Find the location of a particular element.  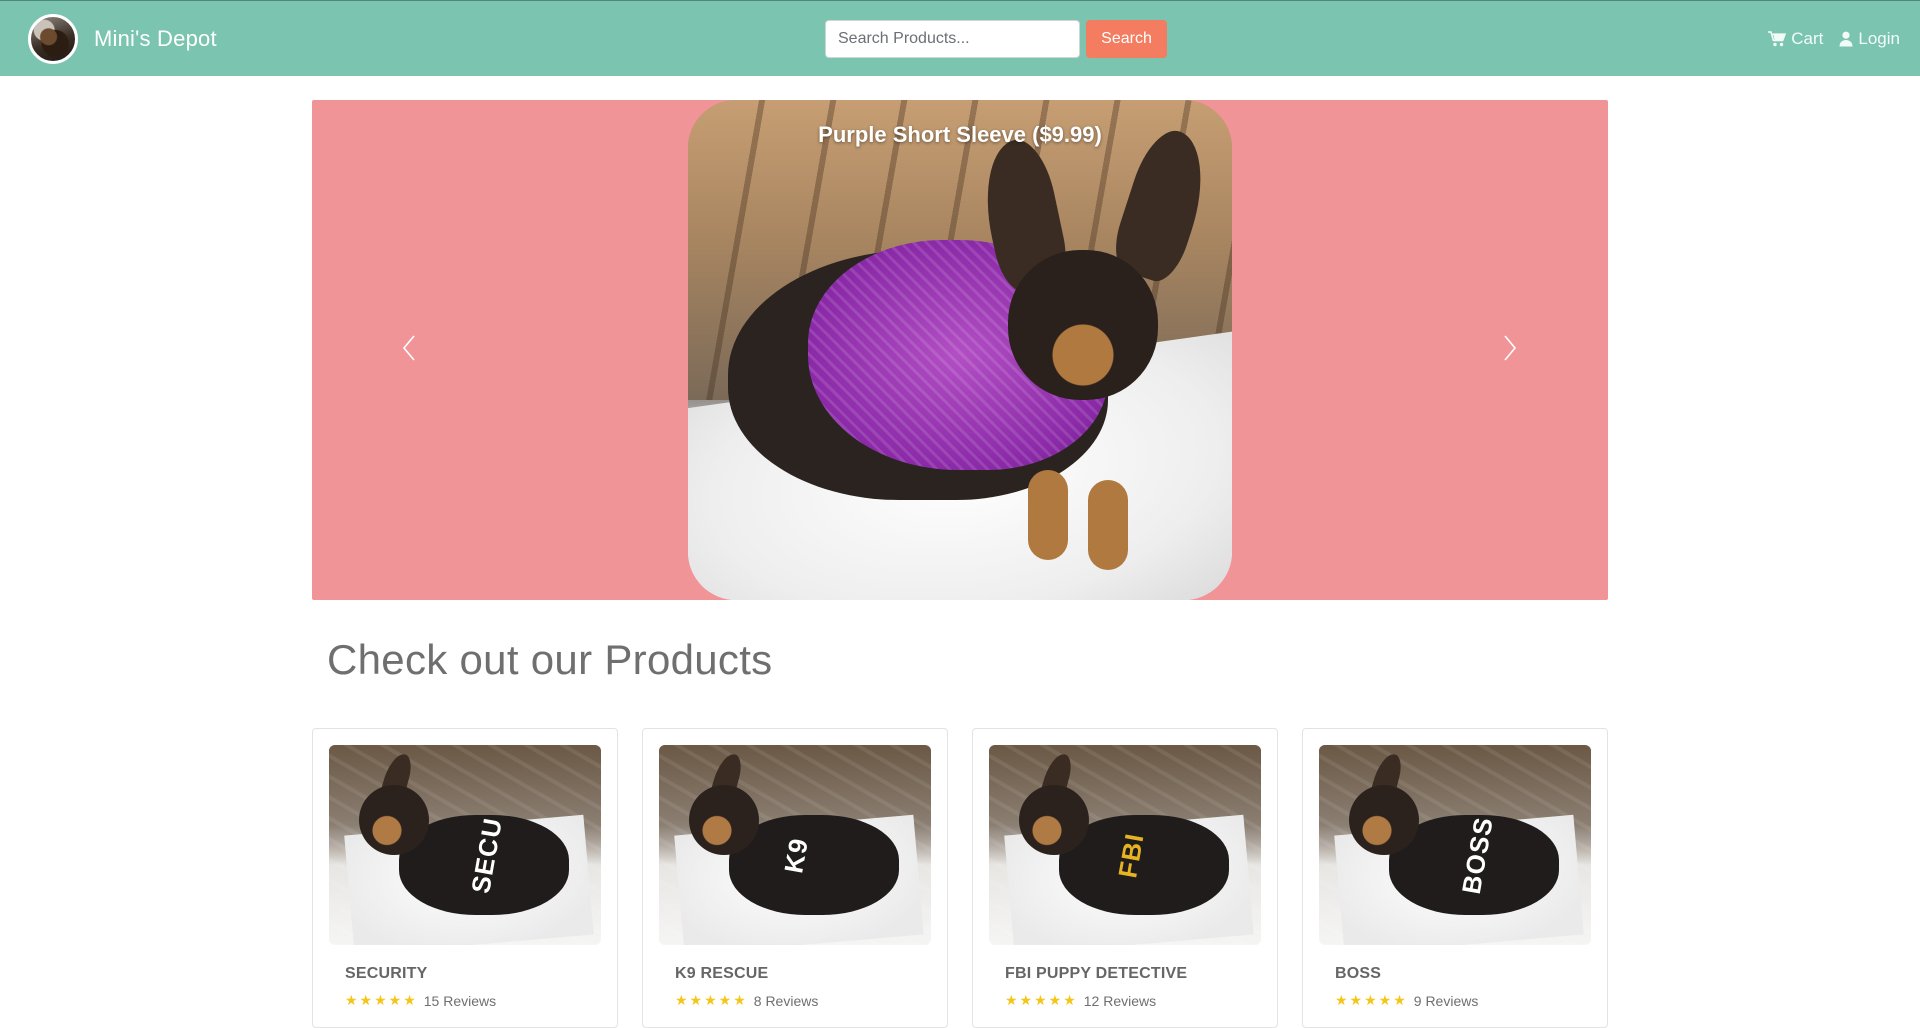

product-image: K9 is located at coordinates (795, 845).